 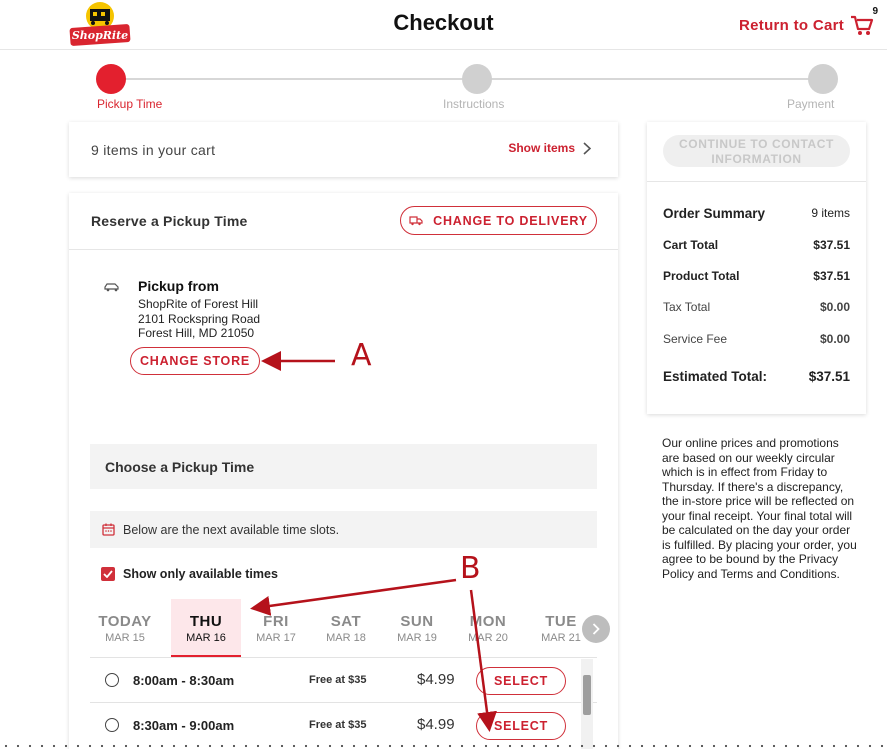 What do you see at coordinates (470, 568) in the screenshot?
I see `annotation-label-b: B` at bounding box center [470, 568].